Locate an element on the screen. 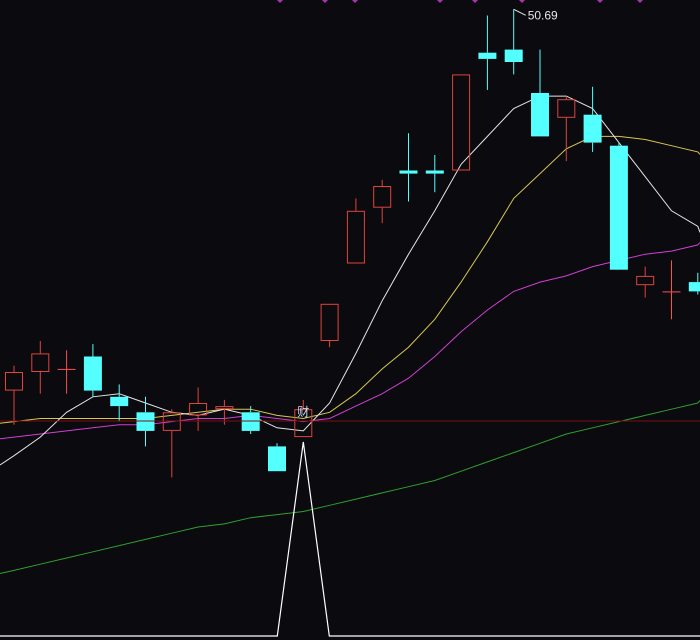  indicator-marker-label: 财 is located at coordinates (303, 412).